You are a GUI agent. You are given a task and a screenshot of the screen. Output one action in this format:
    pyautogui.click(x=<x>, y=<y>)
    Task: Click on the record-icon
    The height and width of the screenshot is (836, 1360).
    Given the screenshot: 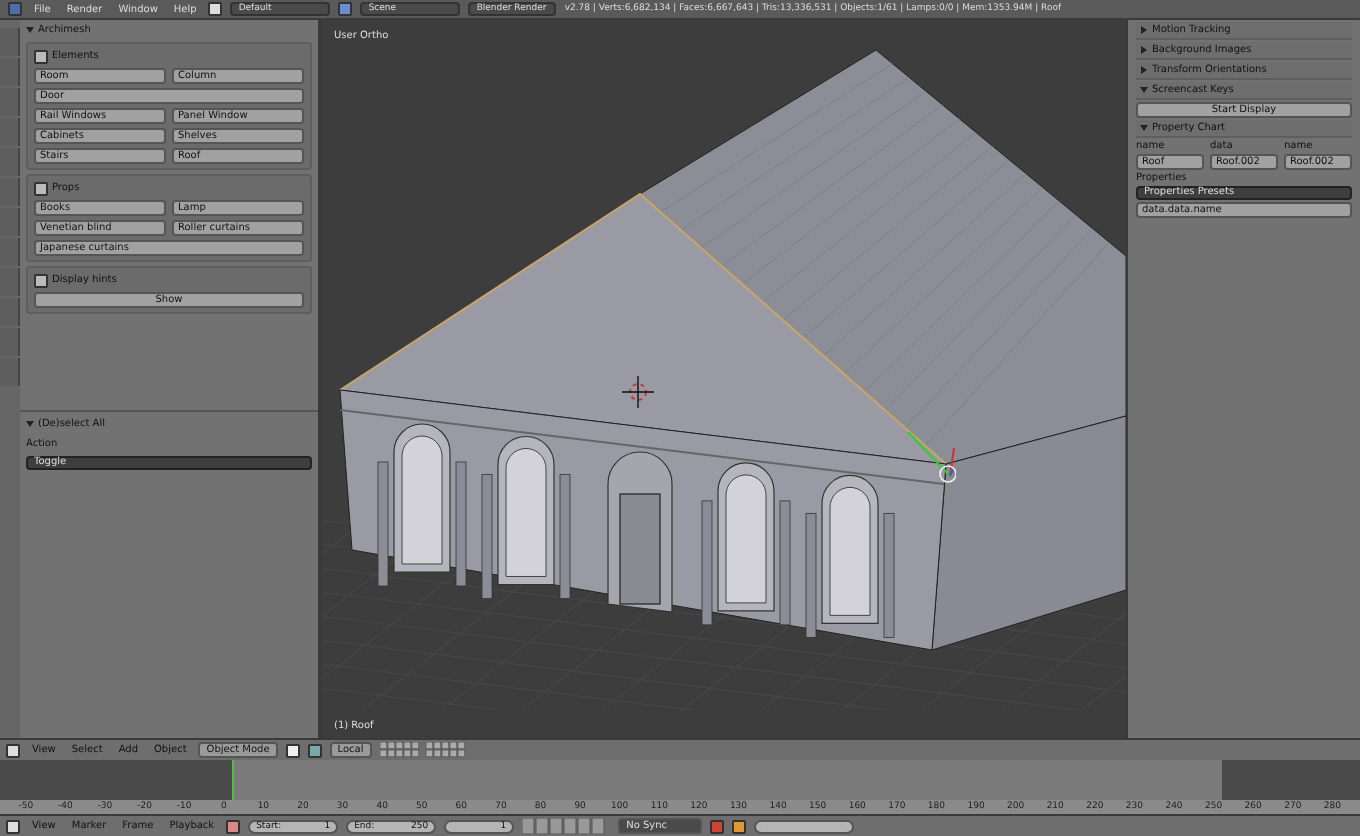 What is the action you would take?
    pyautogui.click(x=717, y=826)
    